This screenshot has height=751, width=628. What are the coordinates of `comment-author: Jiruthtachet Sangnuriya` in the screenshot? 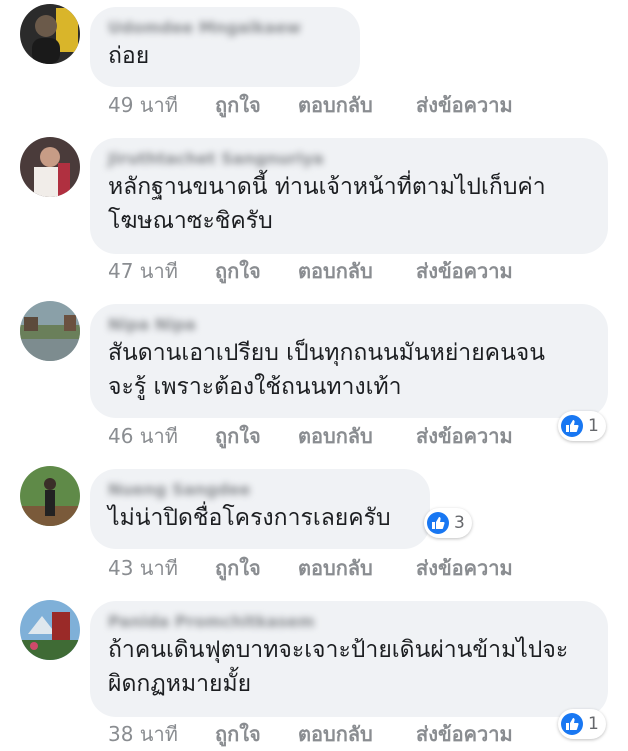 It's located at (349, 159).